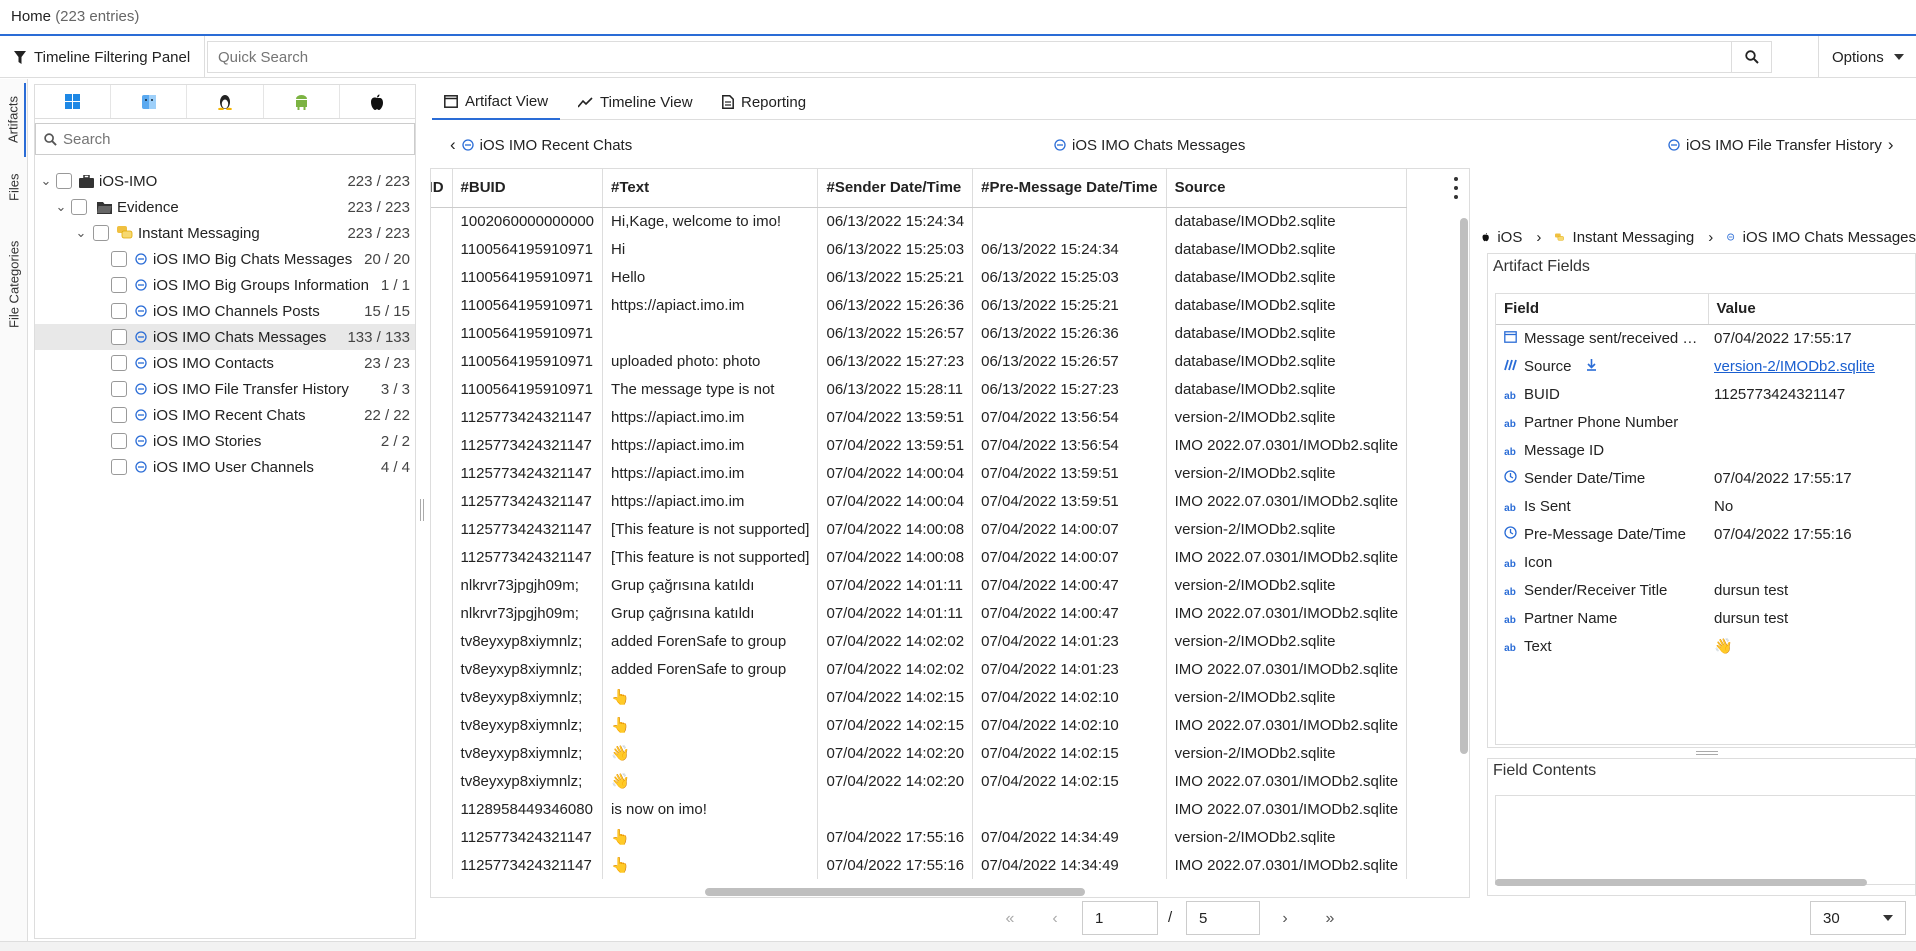 The width and height of the screenshot is (1916, 951). Describe the element at coordinates (1634, 237) in the screenshot. I see `detail-crumb-instant-messaging: Instant Messaging` at that location.